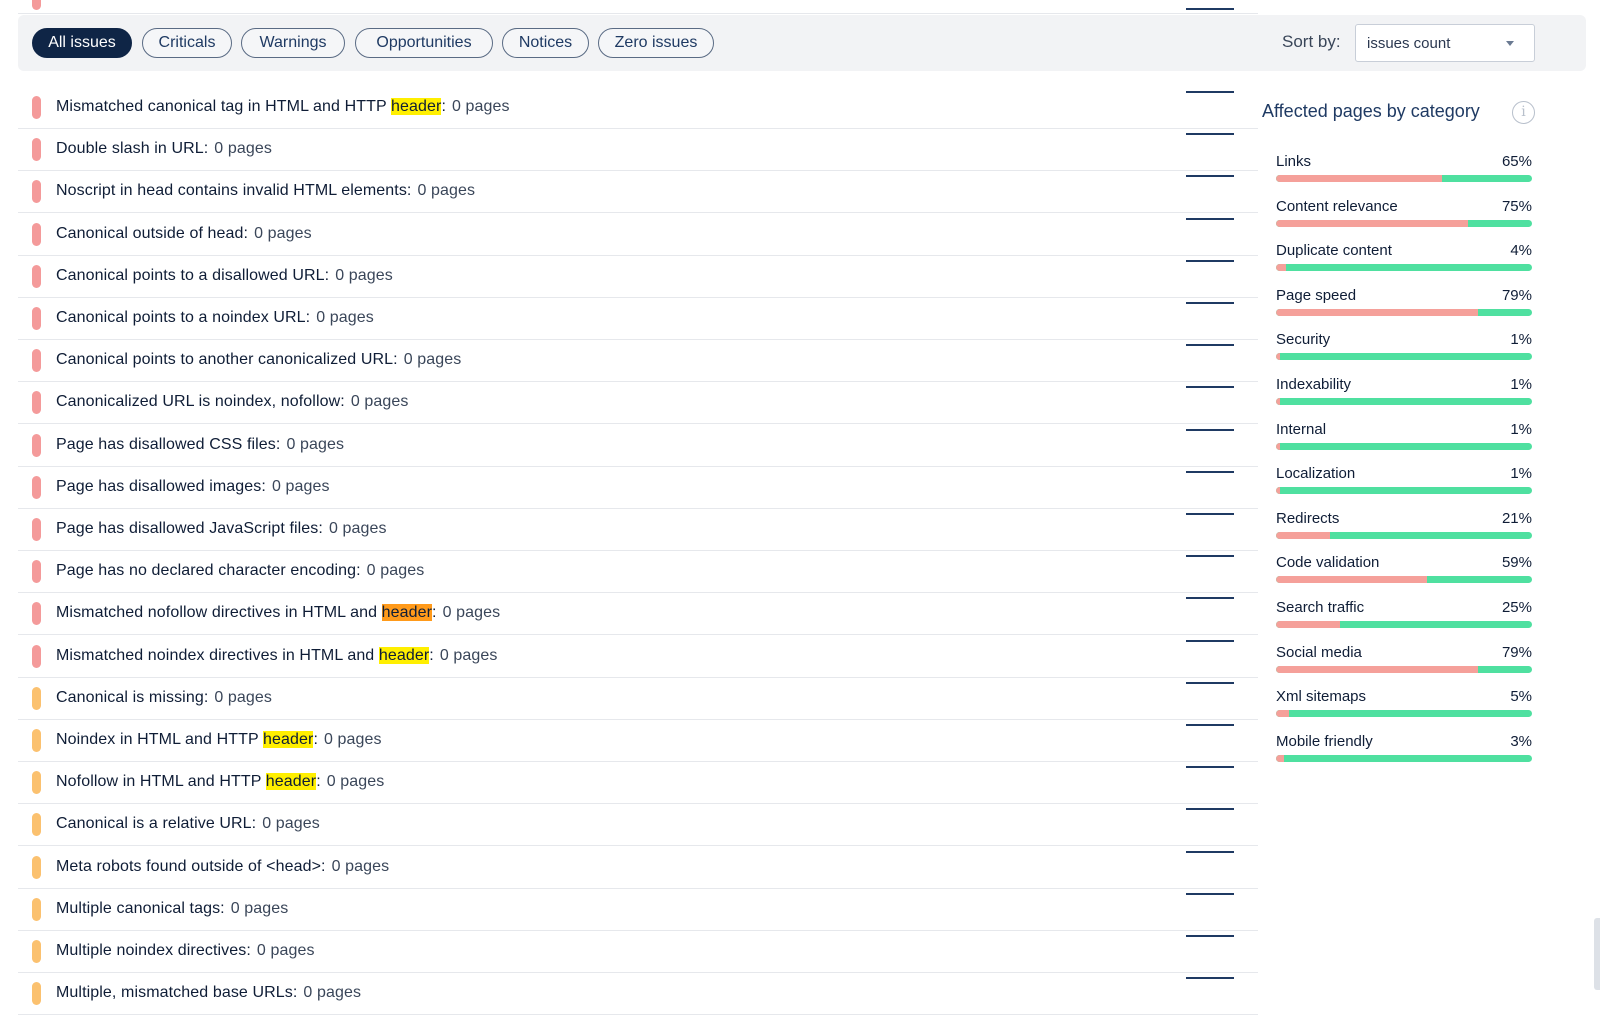 This screenshot has width=1600, height=1031. Describe the element at coordinates (188, 824) in the screenshot. I see `issue-title: Canonical is a relative URL: 0 pages` at that location.